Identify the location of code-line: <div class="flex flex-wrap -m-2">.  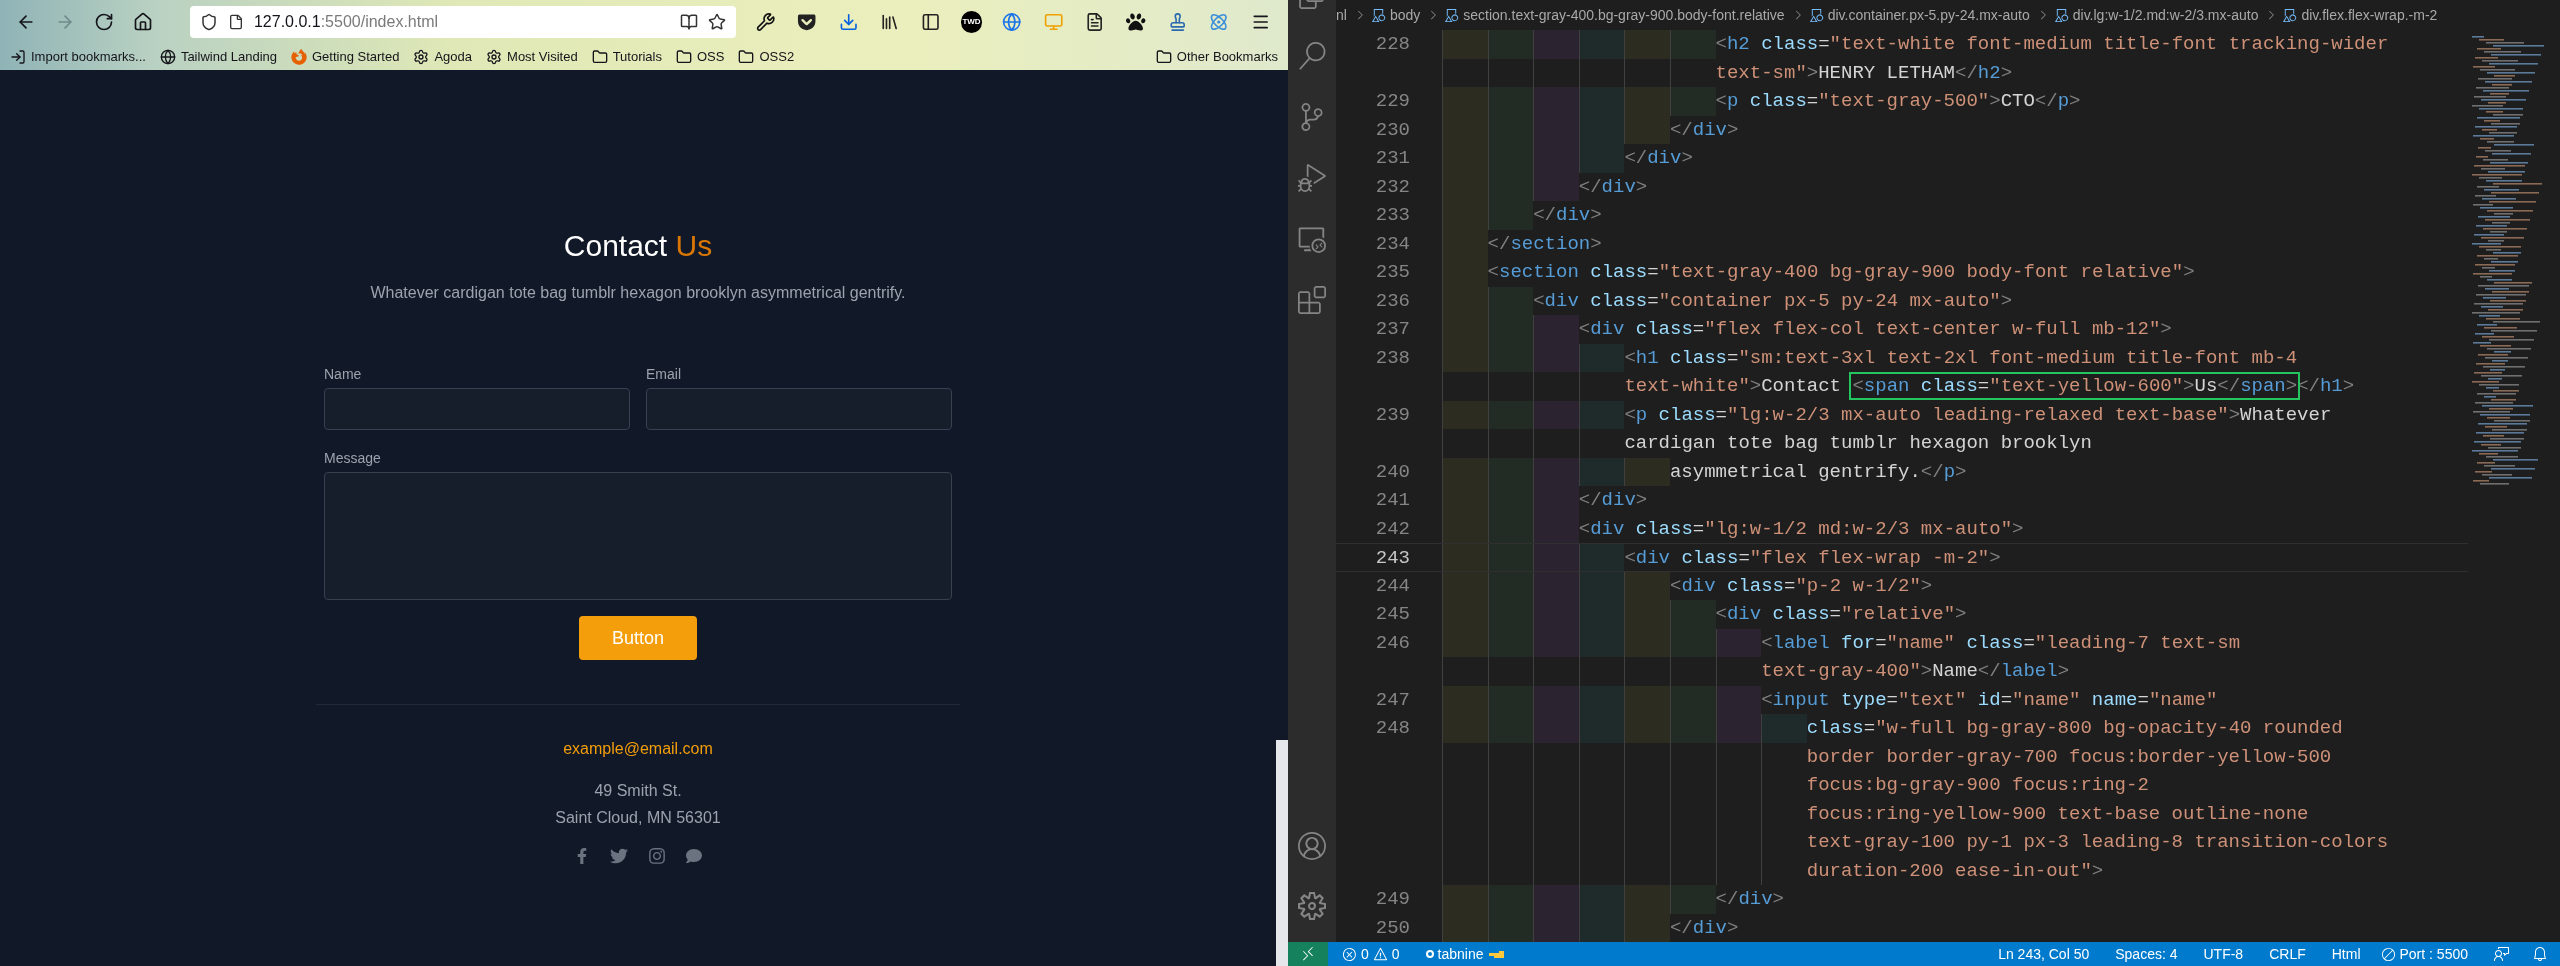
(1812, 558).